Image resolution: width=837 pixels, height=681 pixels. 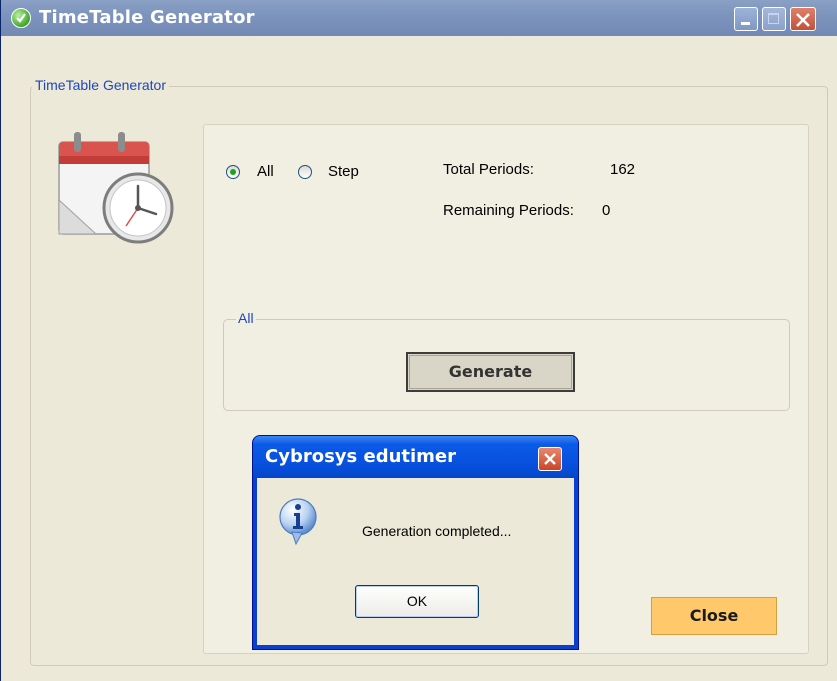 What do you see at coordinates (803, 19) in the screenshot?
I see `close-window-button` at bounding box center [803, 19].